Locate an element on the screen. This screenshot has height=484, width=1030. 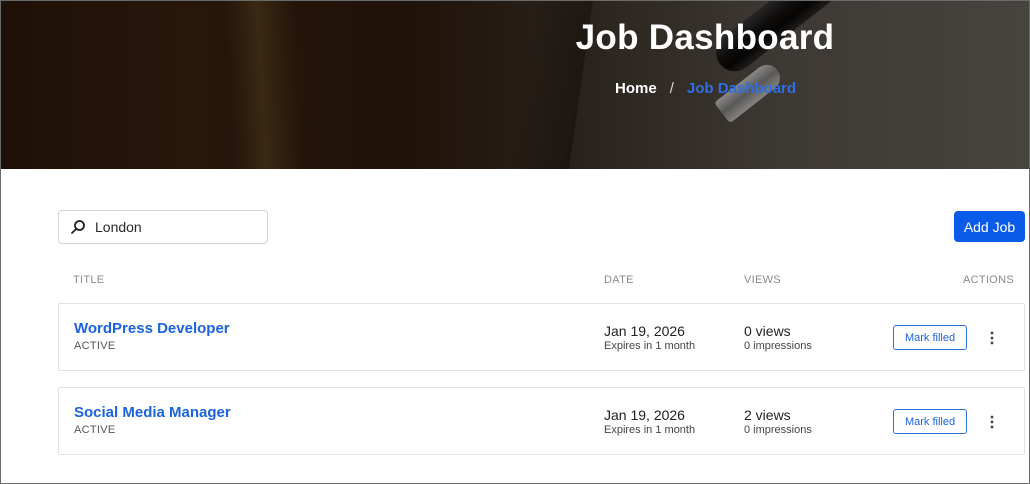
add-job-button: Add Job is located at coordinates (989, 226).